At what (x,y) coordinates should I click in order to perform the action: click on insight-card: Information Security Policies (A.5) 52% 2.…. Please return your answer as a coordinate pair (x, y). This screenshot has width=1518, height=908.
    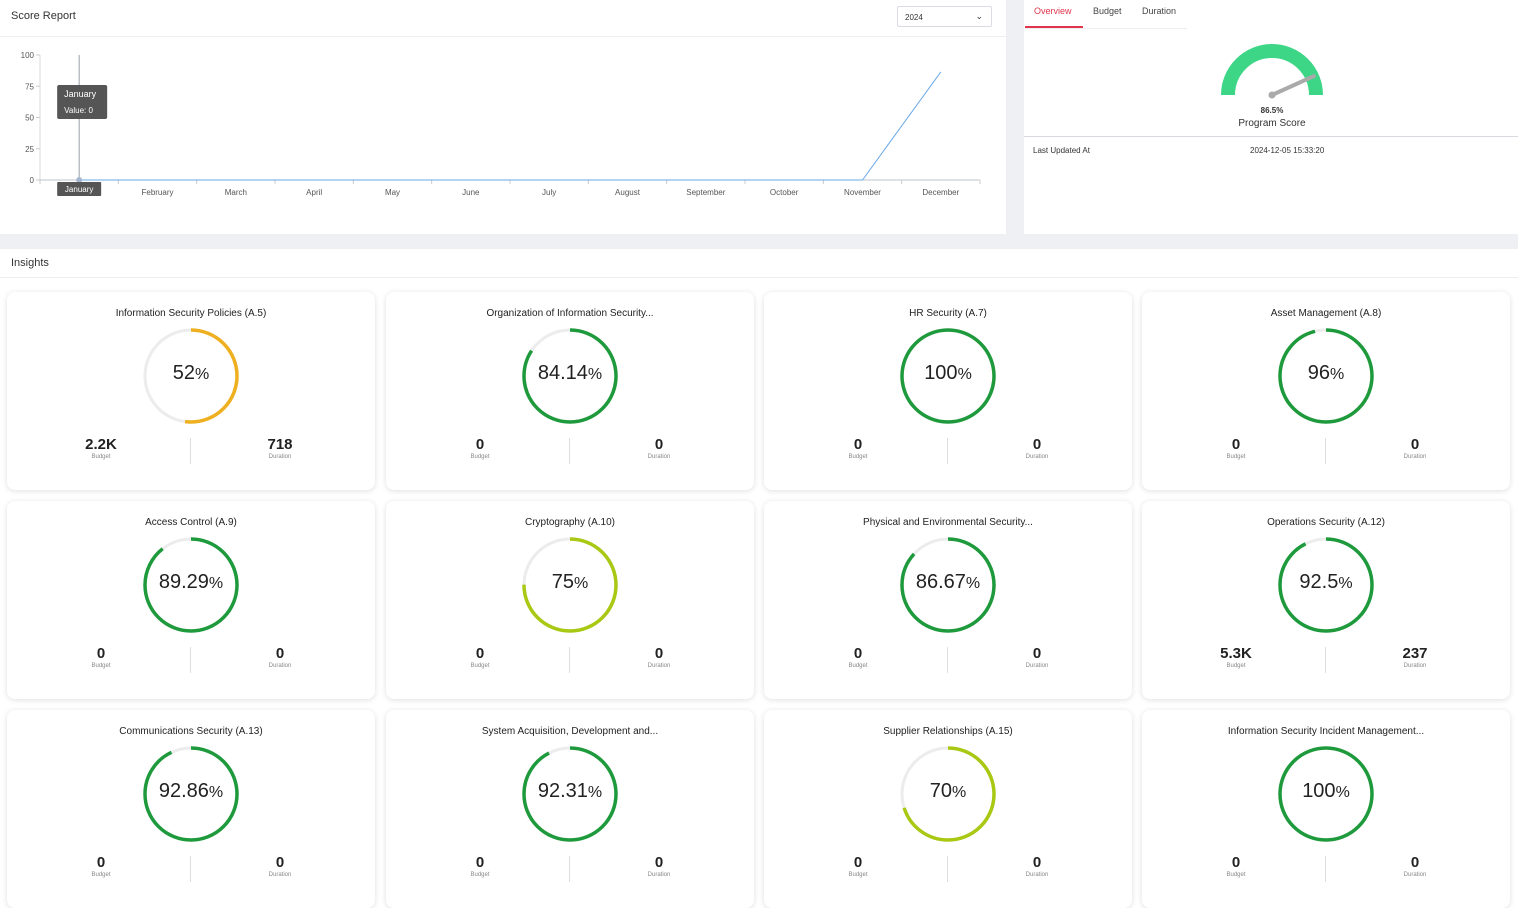
    Looking at the image, I should click on (191, 391).